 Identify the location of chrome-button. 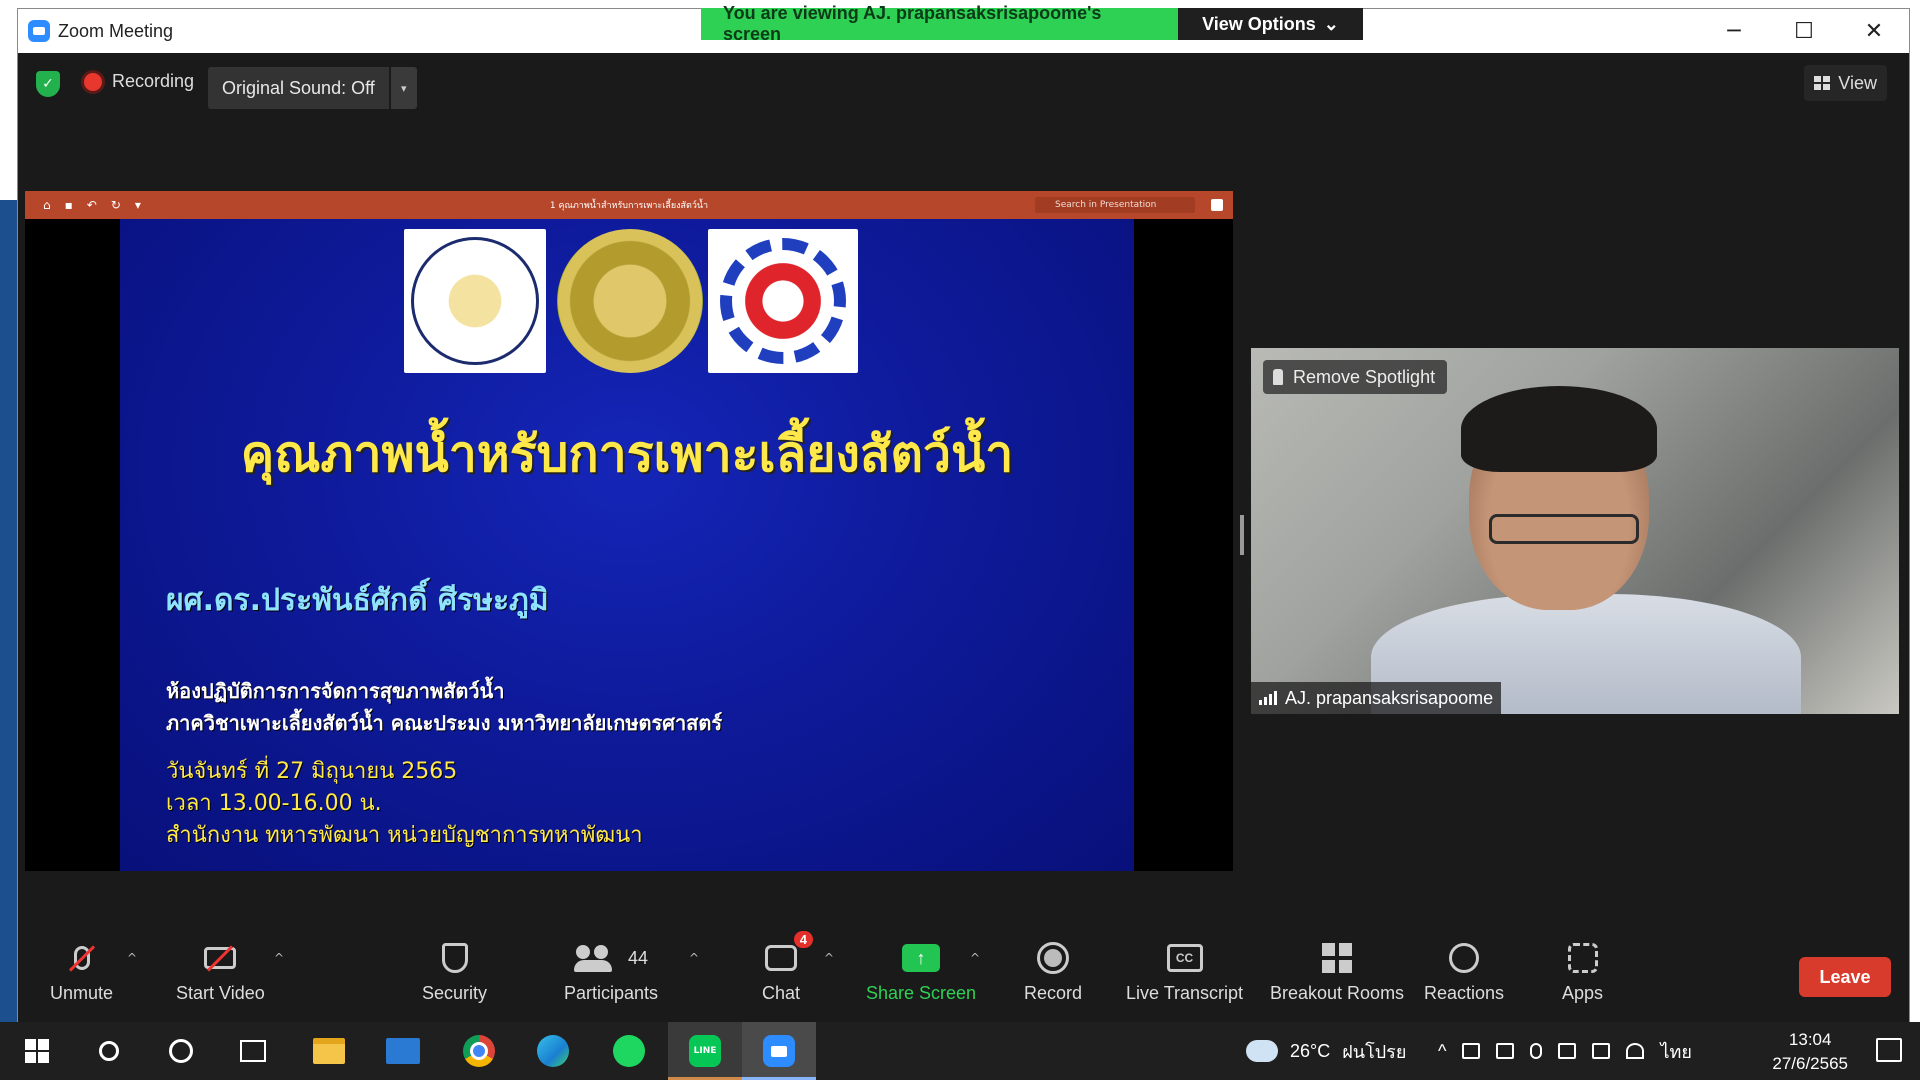
(479, 1051).